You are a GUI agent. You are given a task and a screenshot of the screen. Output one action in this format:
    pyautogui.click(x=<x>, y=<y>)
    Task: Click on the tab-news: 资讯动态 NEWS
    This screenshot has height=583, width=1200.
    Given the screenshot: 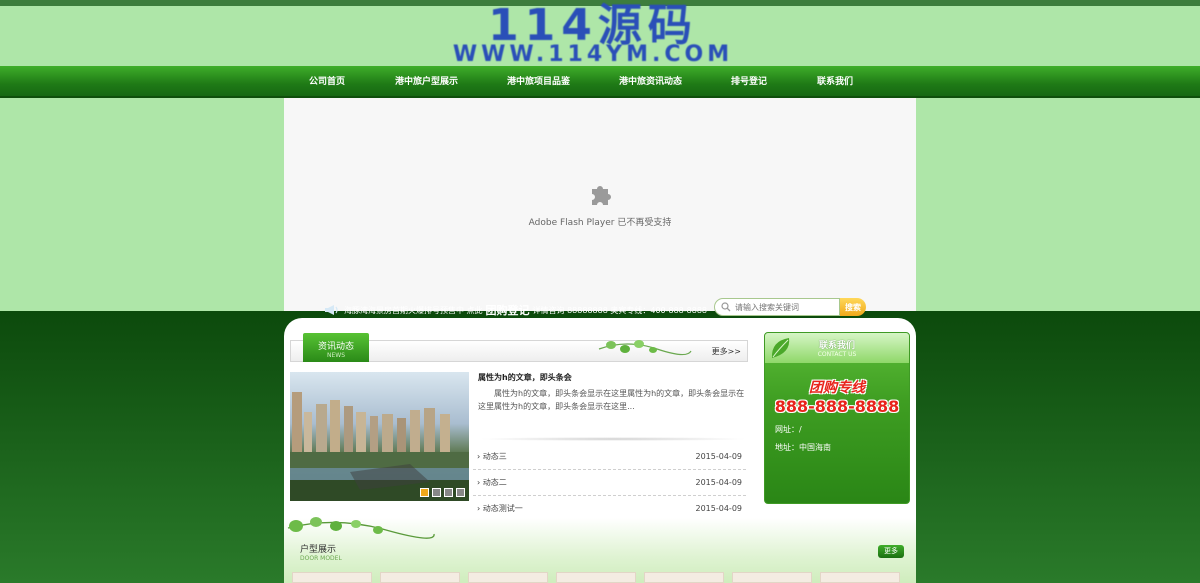 What is the action you would take?
    pyautogui.click(x=336, y=347)
    